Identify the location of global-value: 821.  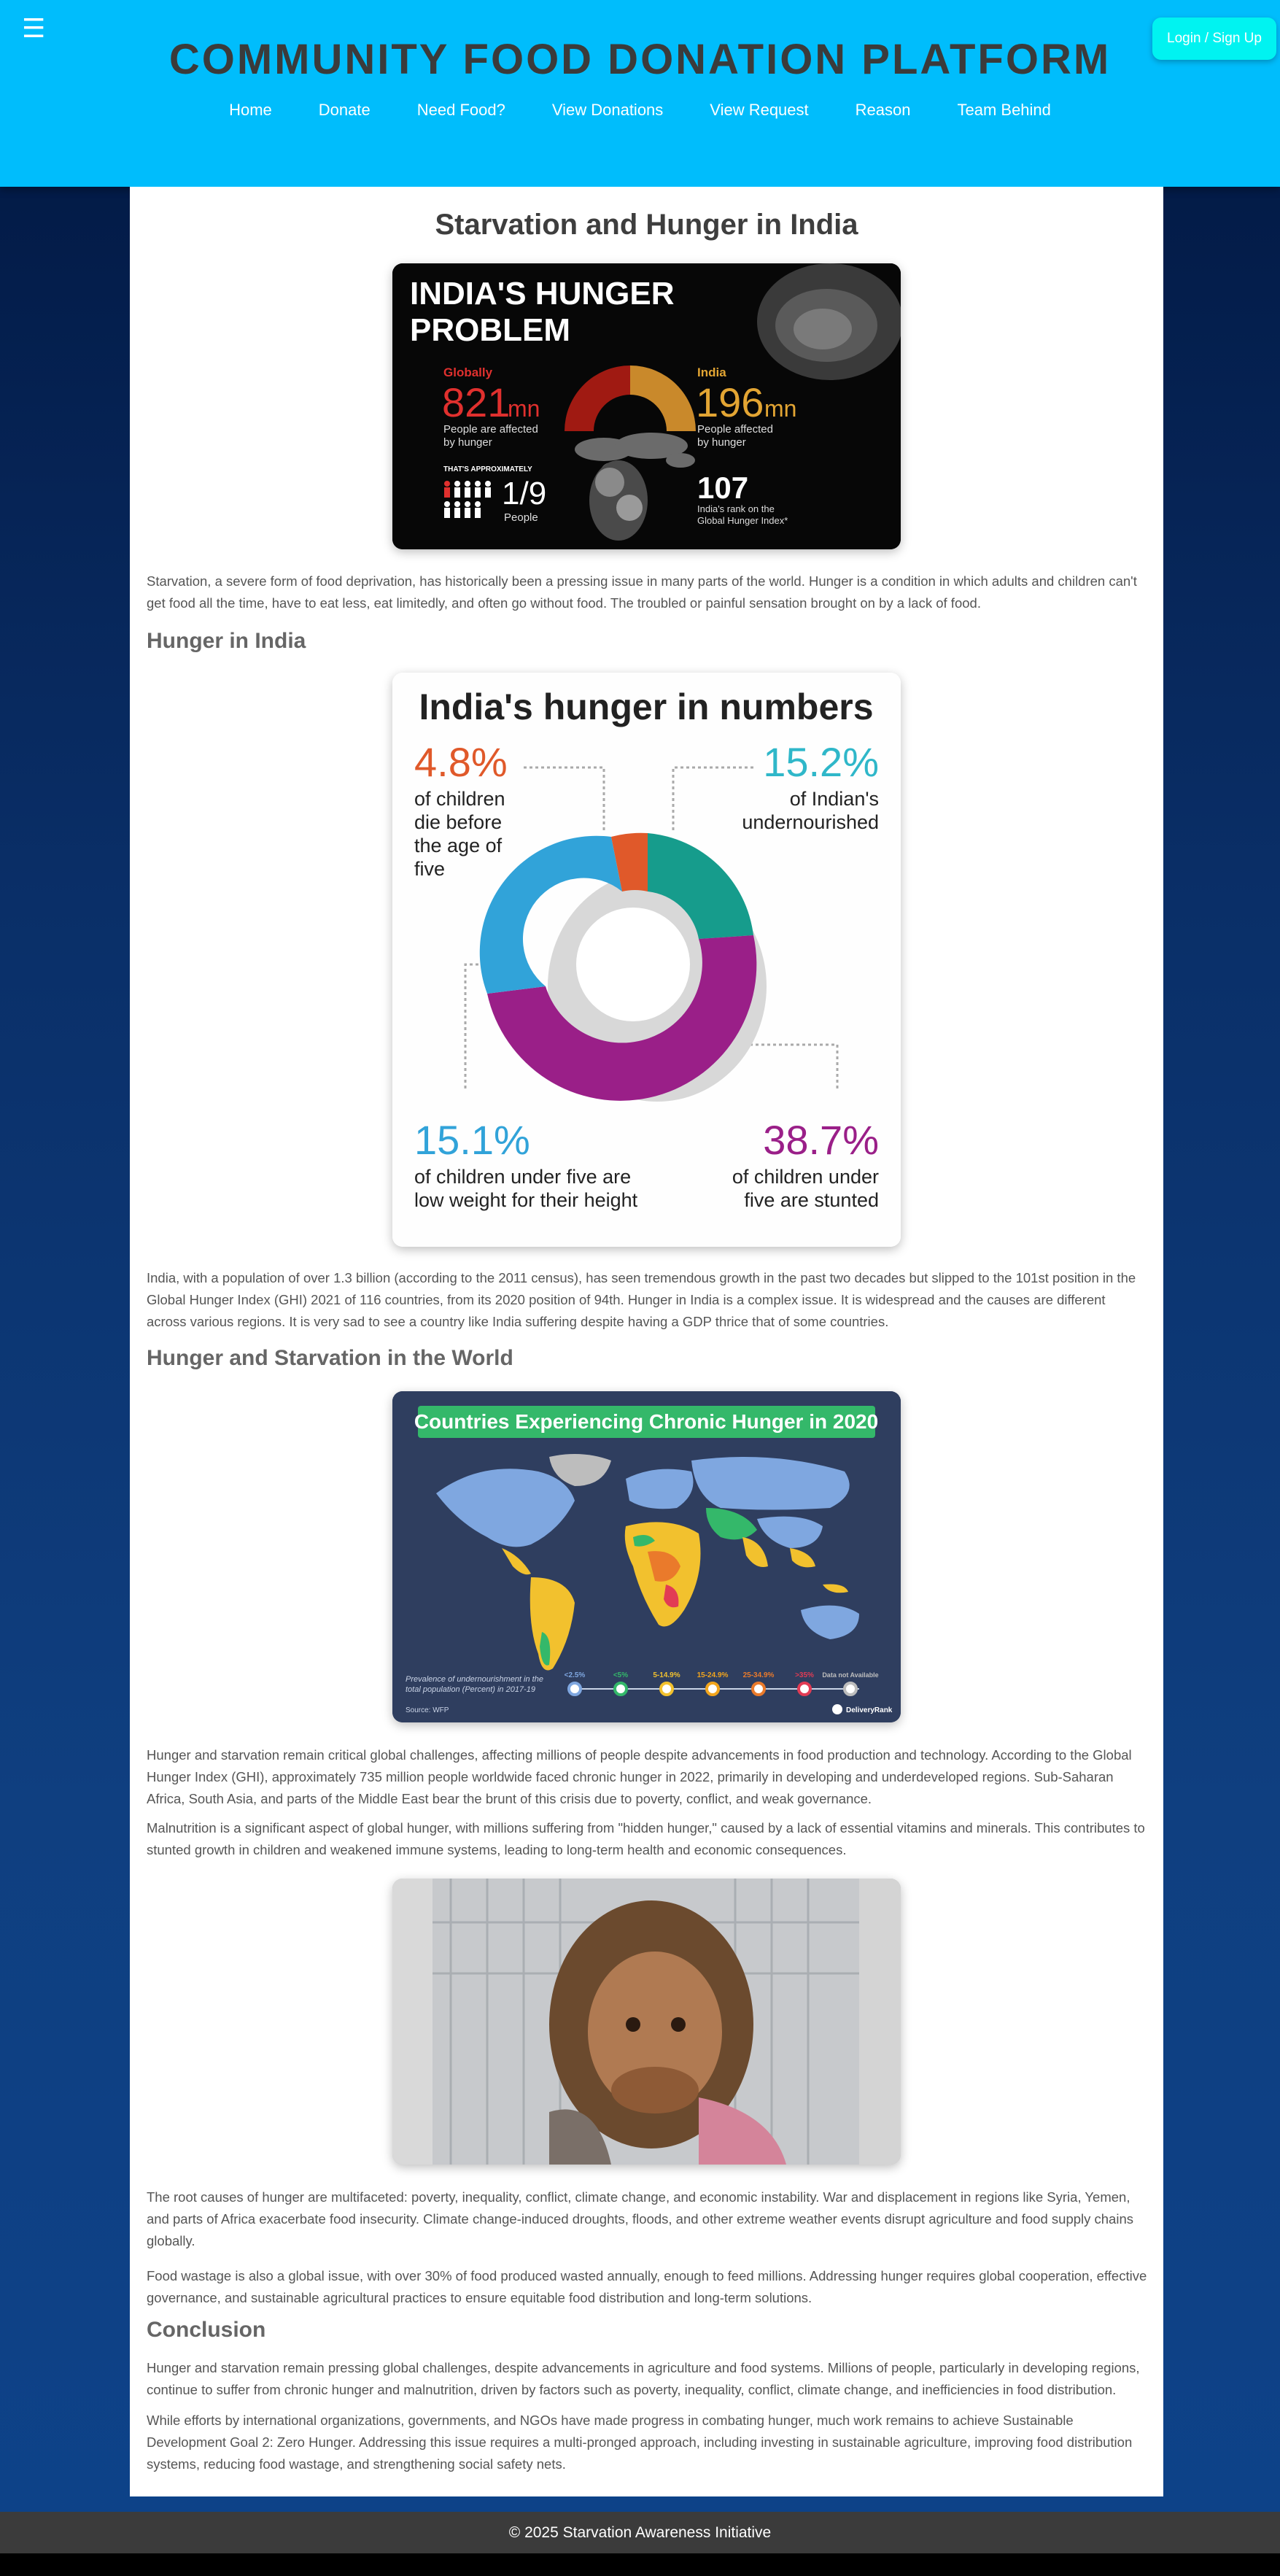
(476, 402).